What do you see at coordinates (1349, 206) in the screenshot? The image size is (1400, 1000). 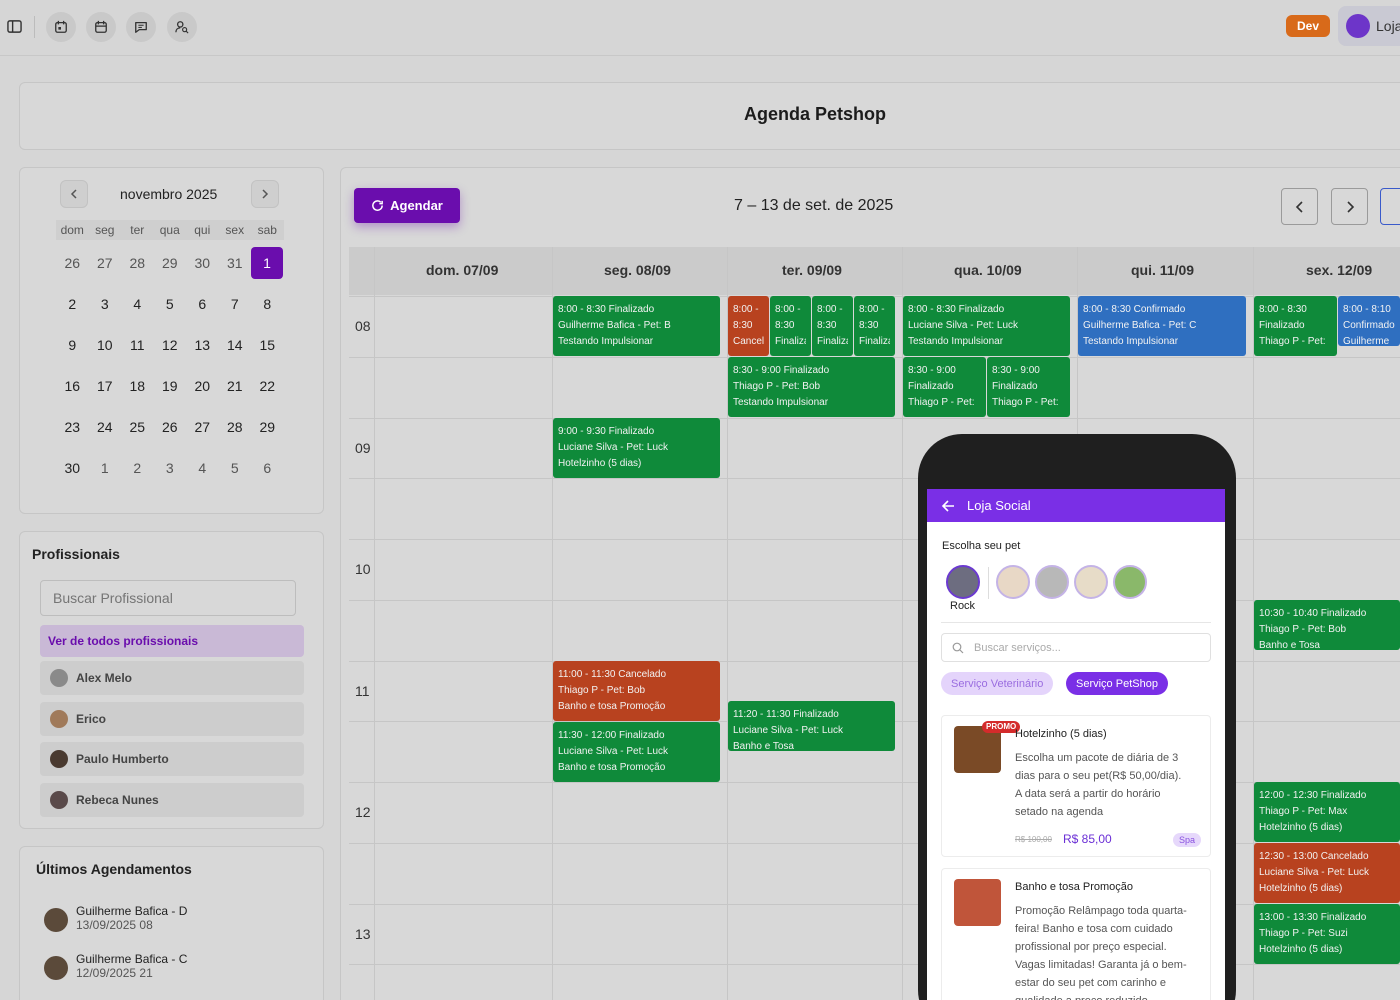 I see `next-week-button` at bounding box center [1349, 206].